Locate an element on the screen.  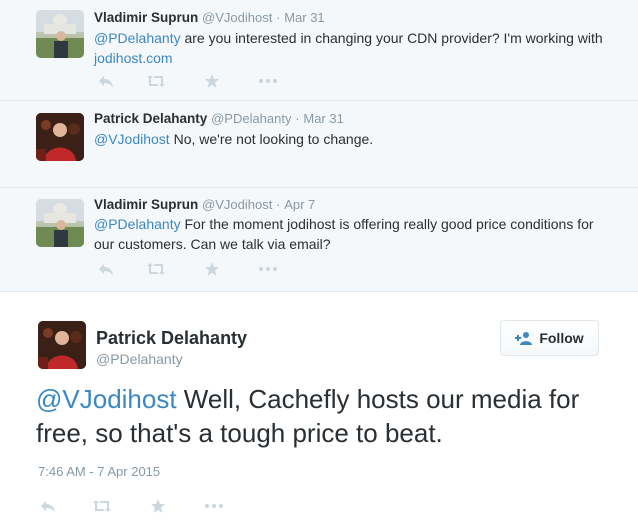
tweet-header: Vladimir Suprun @VJodihost · Apr 7 is located at coordinates (204, 205).